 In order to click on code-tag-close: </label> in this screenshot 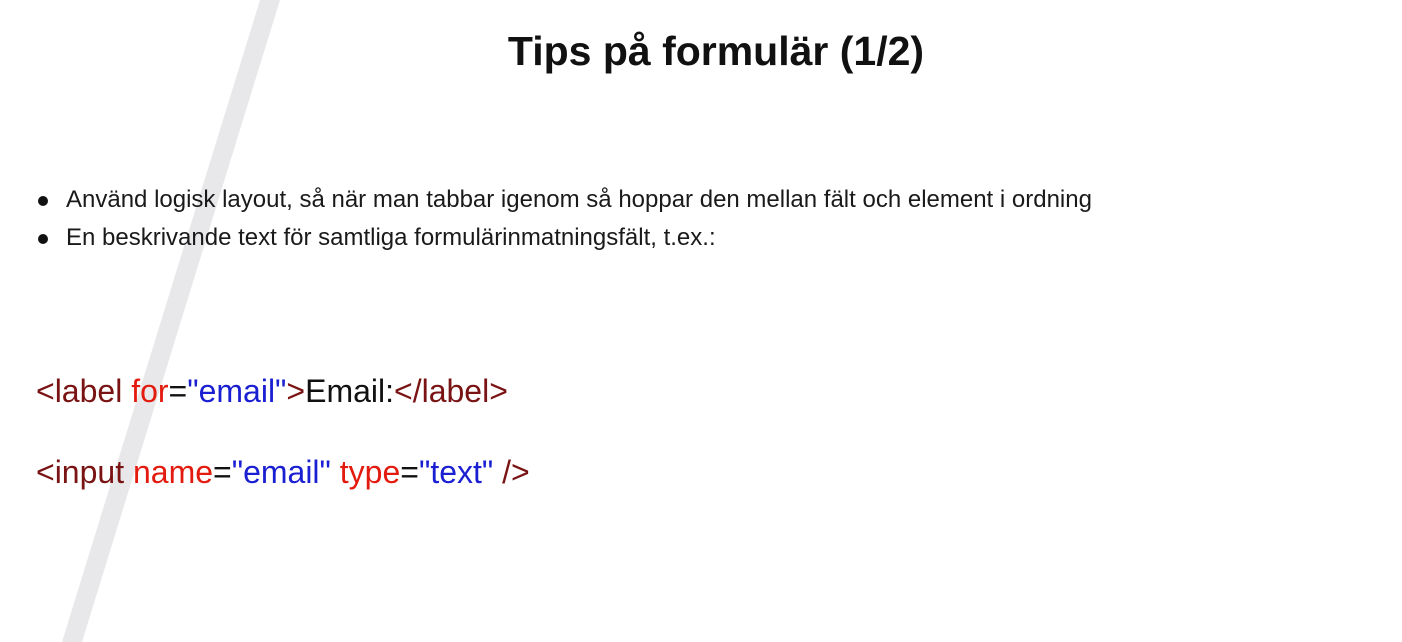, I will do `click(451, 391)`.